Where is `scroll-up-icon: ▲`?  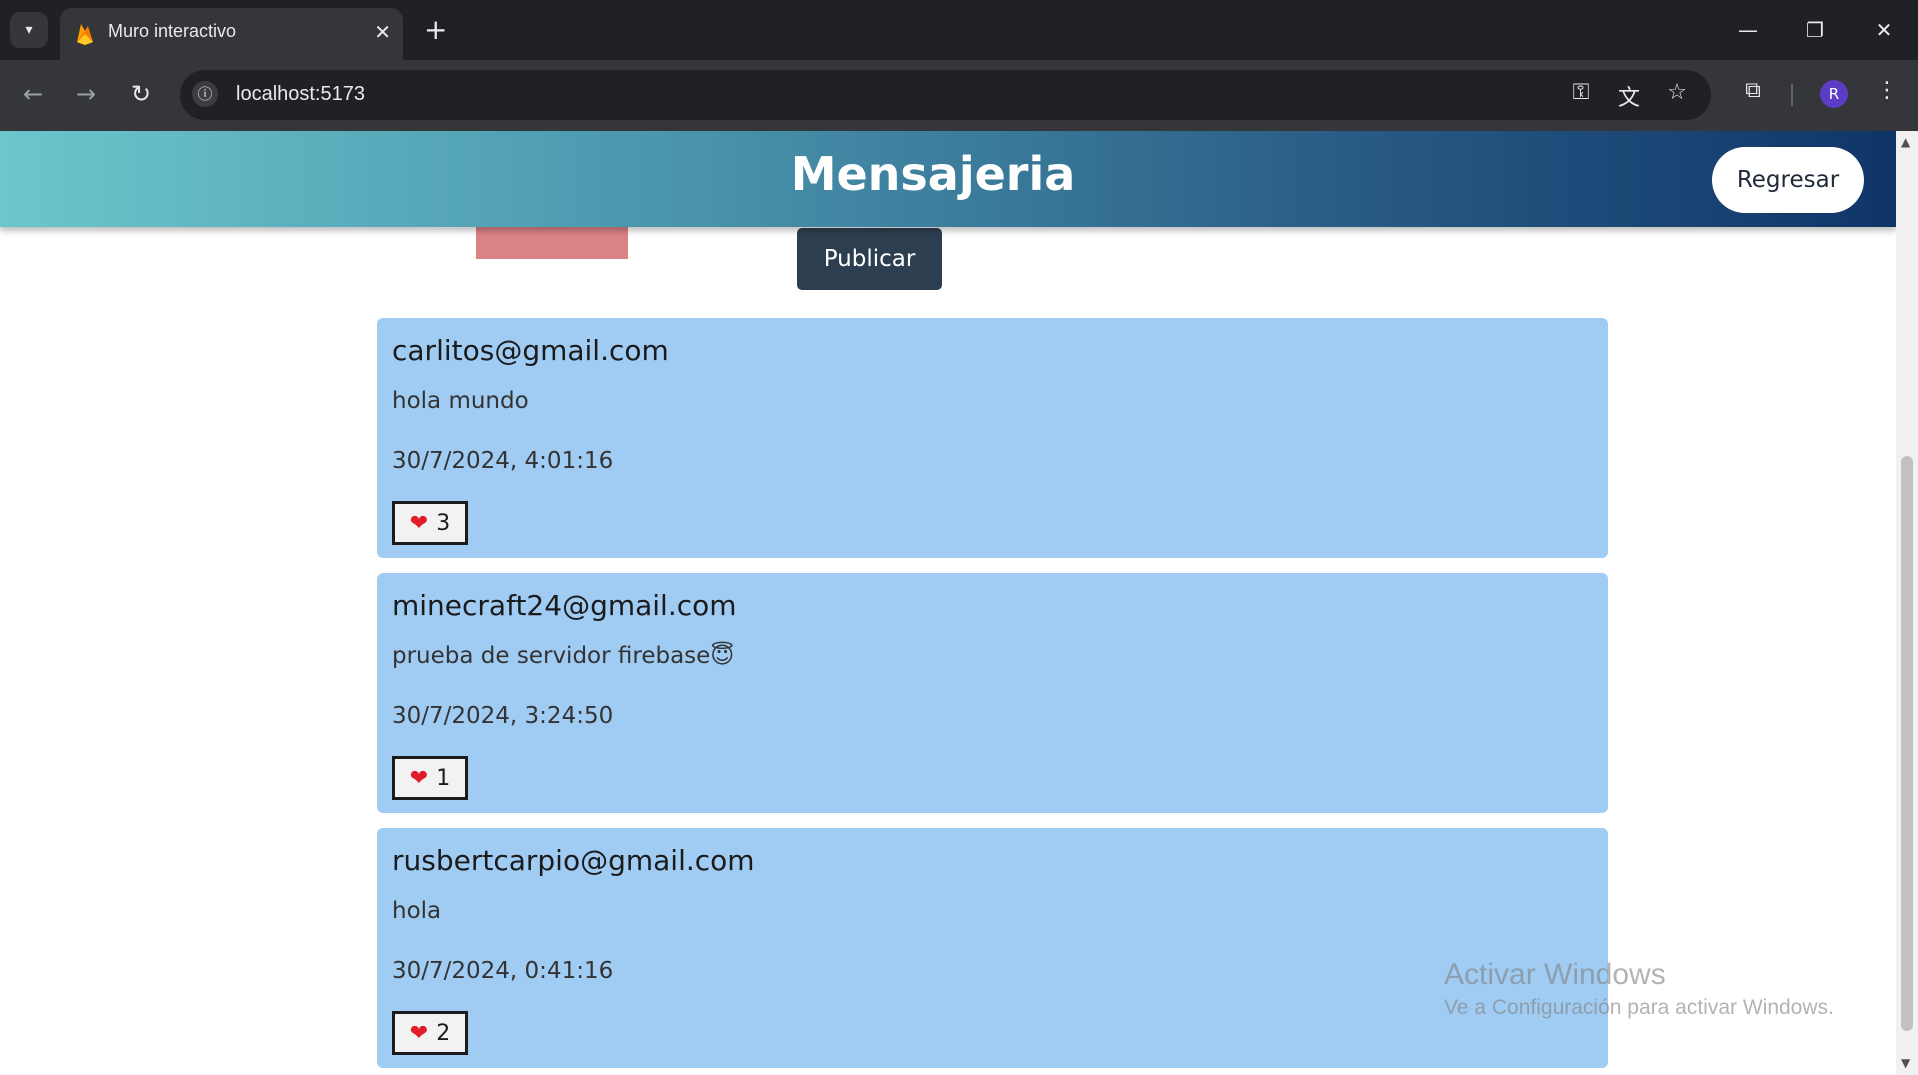
scroll-up-icon: ▲ is located at coordinates (1905, 142).